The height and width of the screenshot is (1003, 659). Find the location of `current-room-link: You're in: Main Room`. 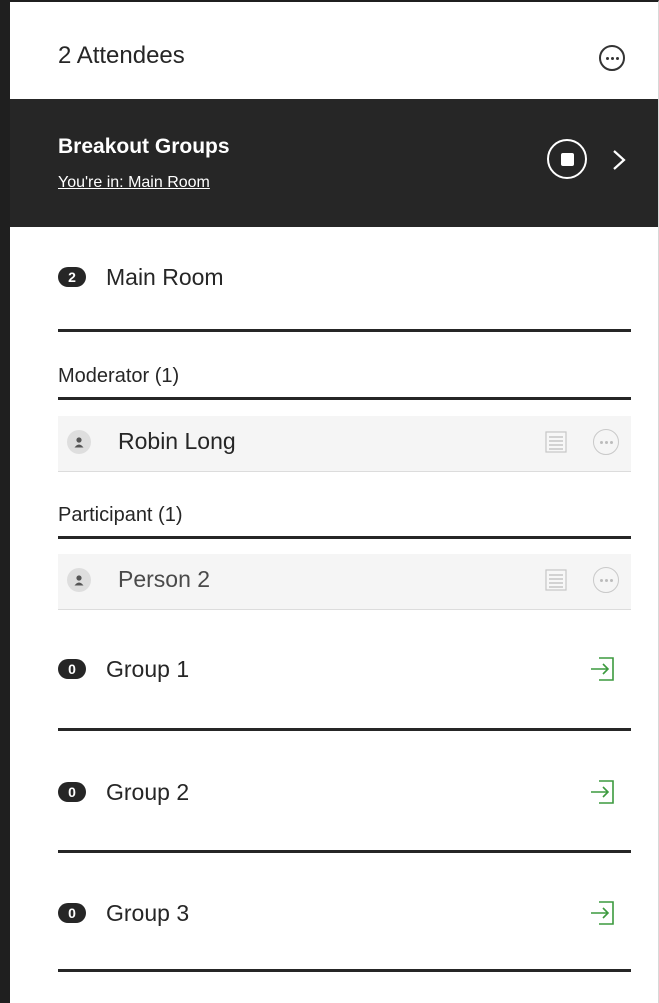

current-room-link: You're in: Main Room is located at coordinates (134, 183).